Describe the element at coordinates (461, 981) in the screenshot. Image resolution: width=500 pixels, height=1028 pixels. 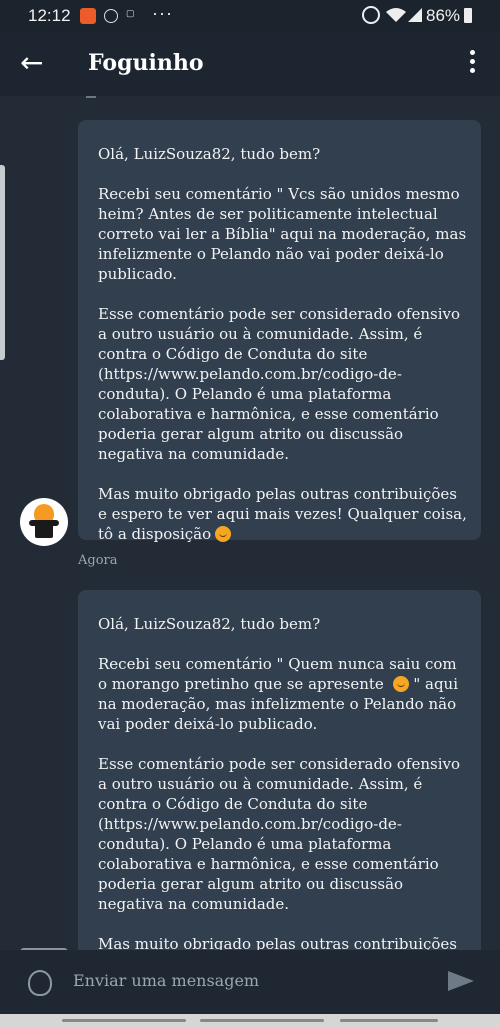
I see `send-icon` at that location.